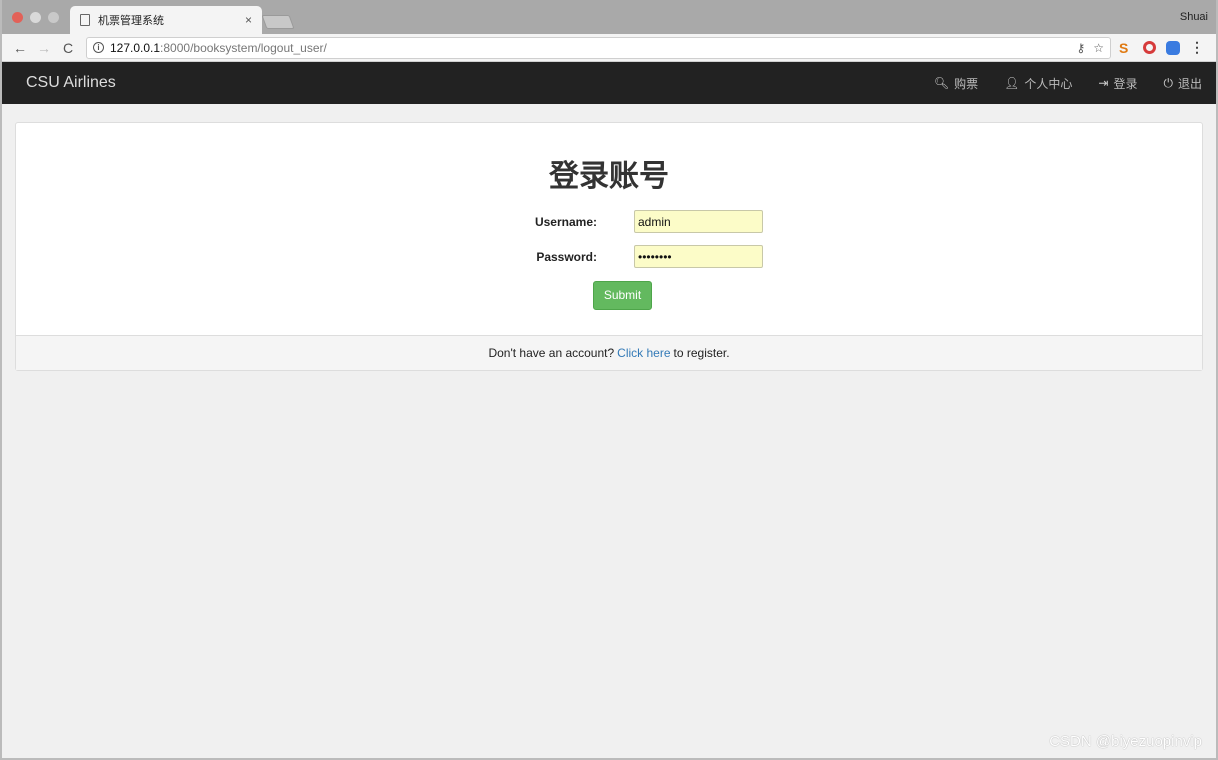 Image resolution: width=1218 pixels, height=760 pixels. What do you see at coordinates (243, 47) in the screenshot?
I see `url-path: :8000/booksystem/logout_user/` at bounding box center [243, 47].